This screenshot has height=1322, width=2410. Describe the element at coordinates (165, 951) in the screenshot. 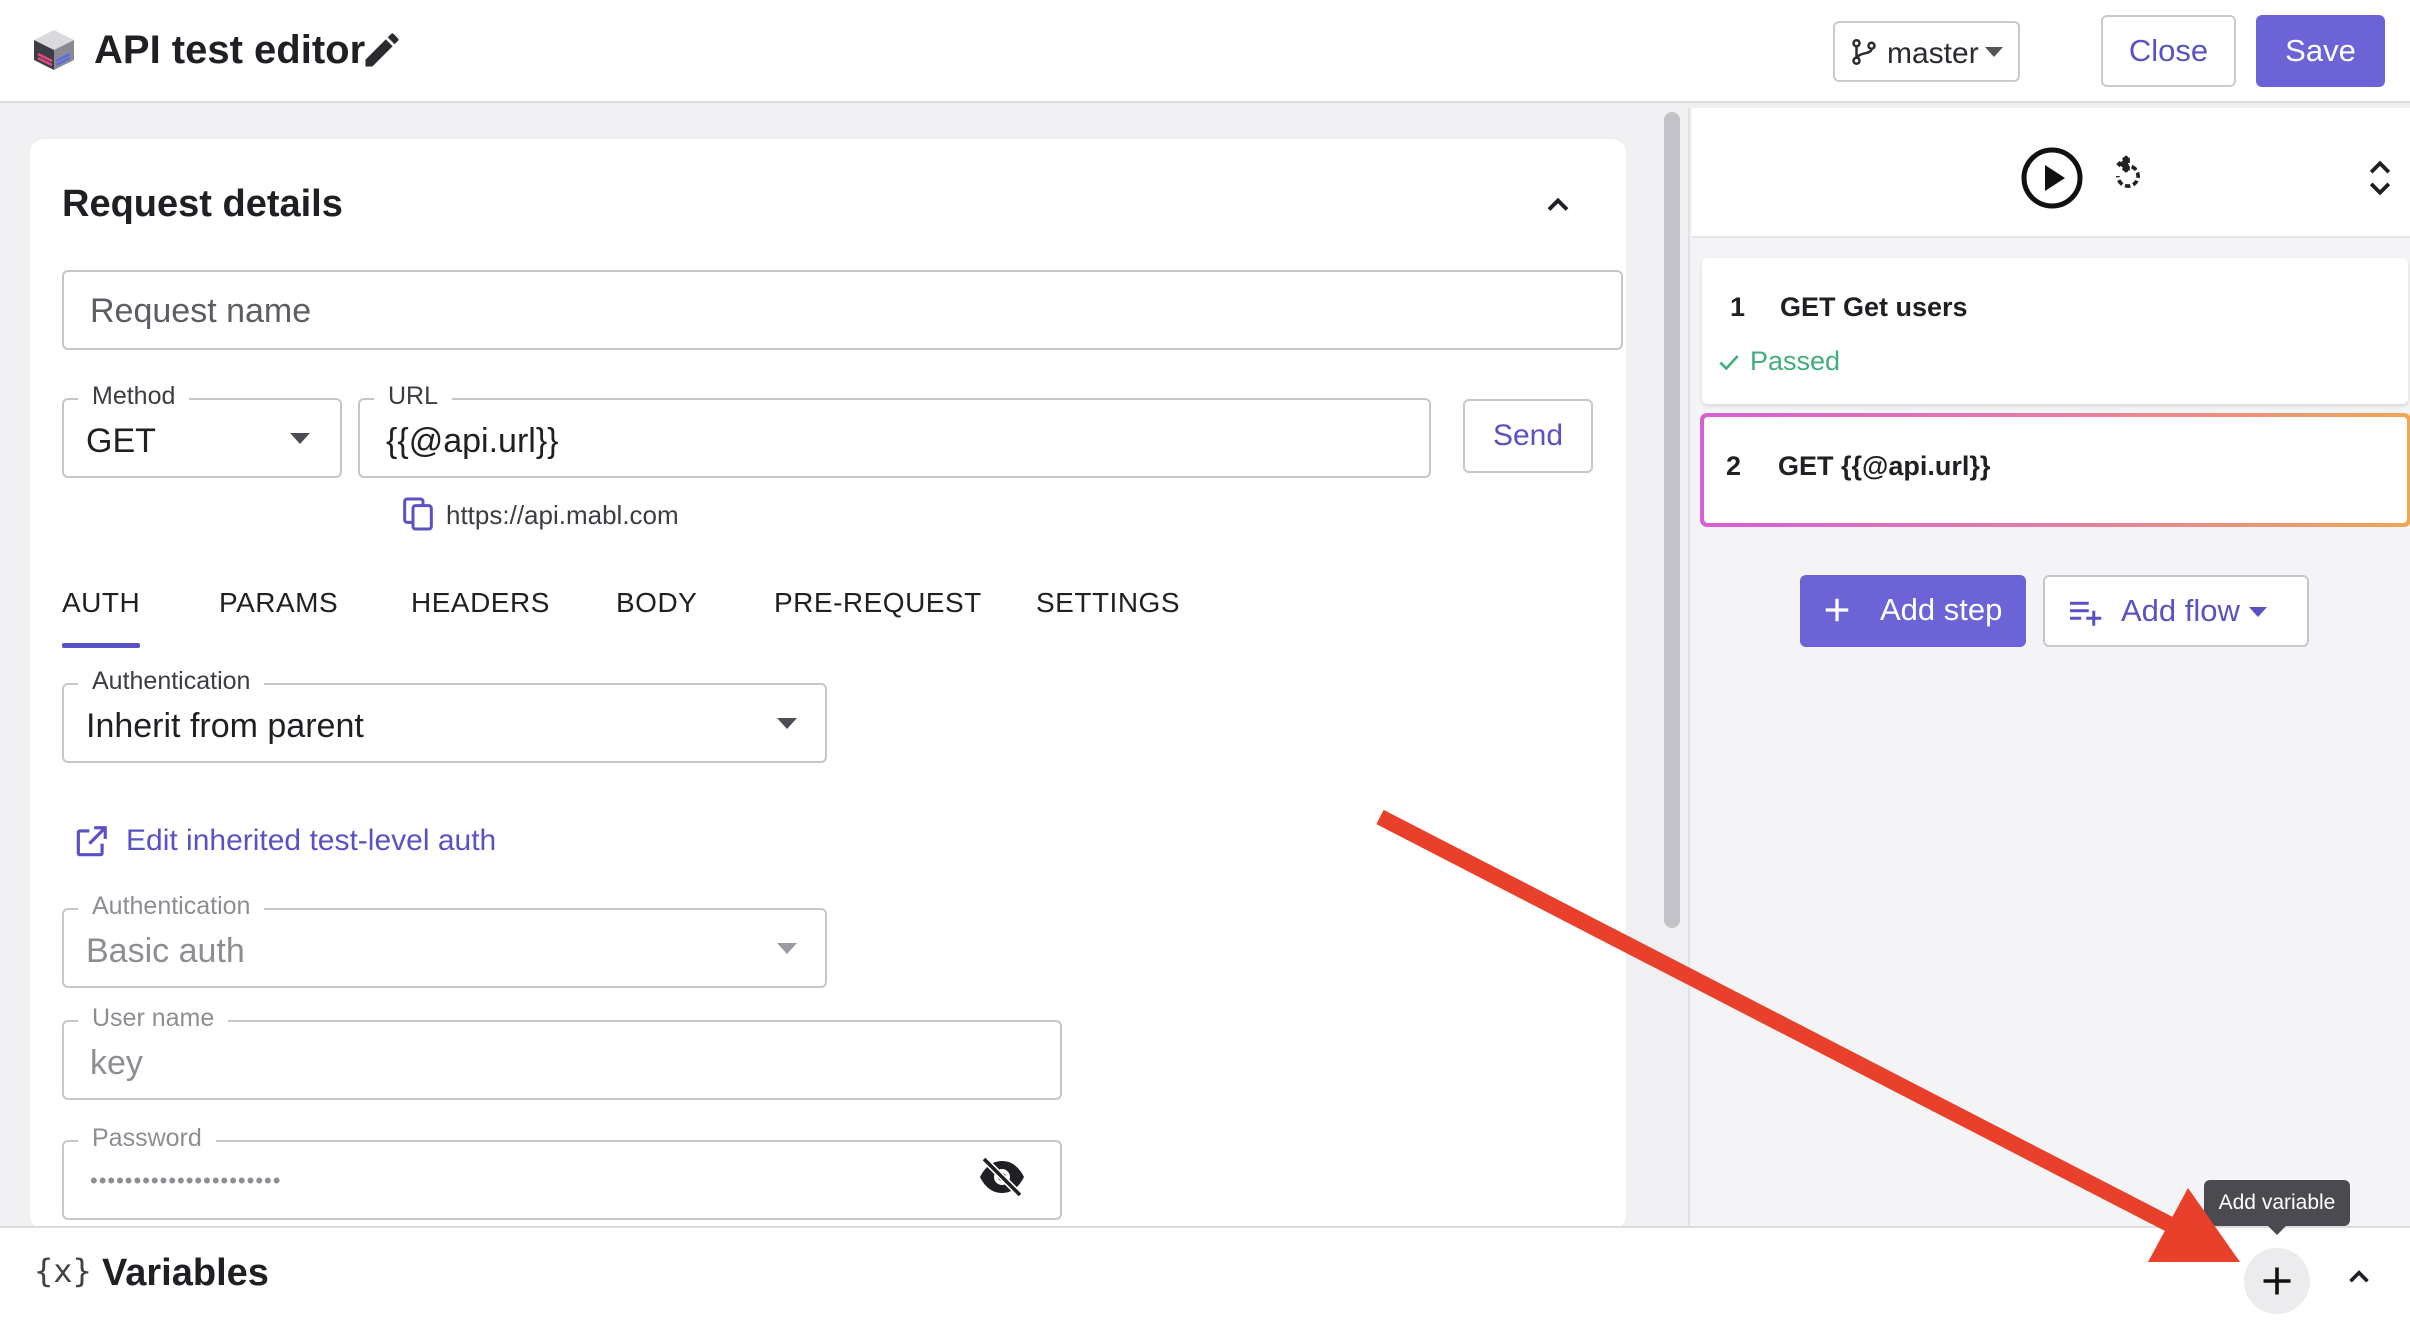

I see `inherited-authentication-value: Basic auth` at that location.